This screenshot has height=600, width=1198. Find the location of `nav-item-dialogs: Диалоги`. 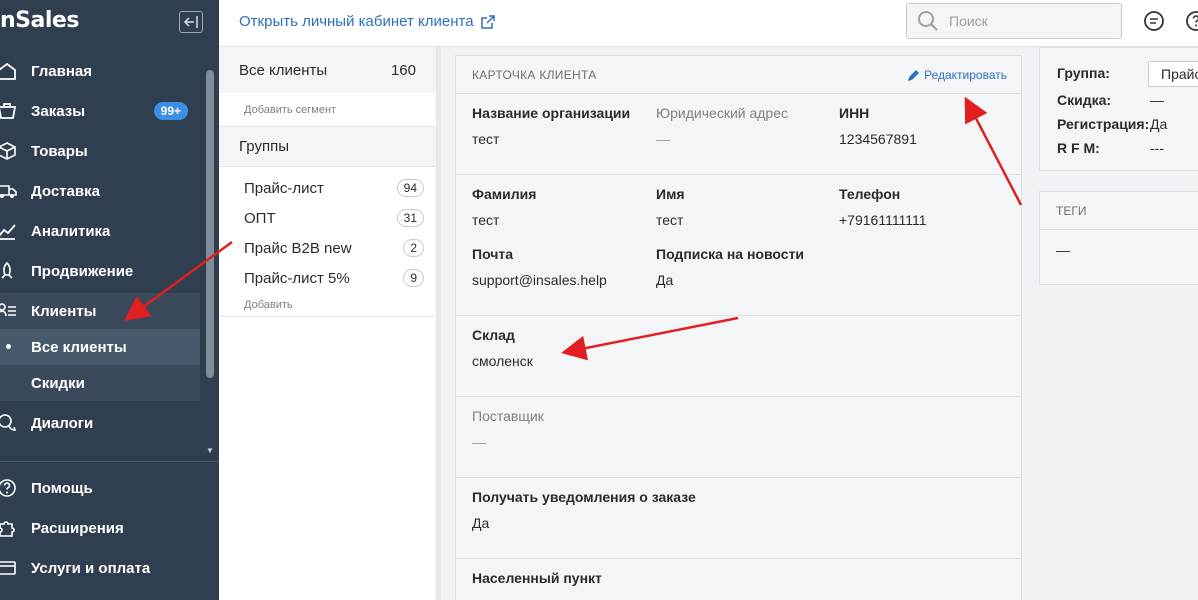

nav-item-dialogs: Диалоги is located at coordinates (100, 423).